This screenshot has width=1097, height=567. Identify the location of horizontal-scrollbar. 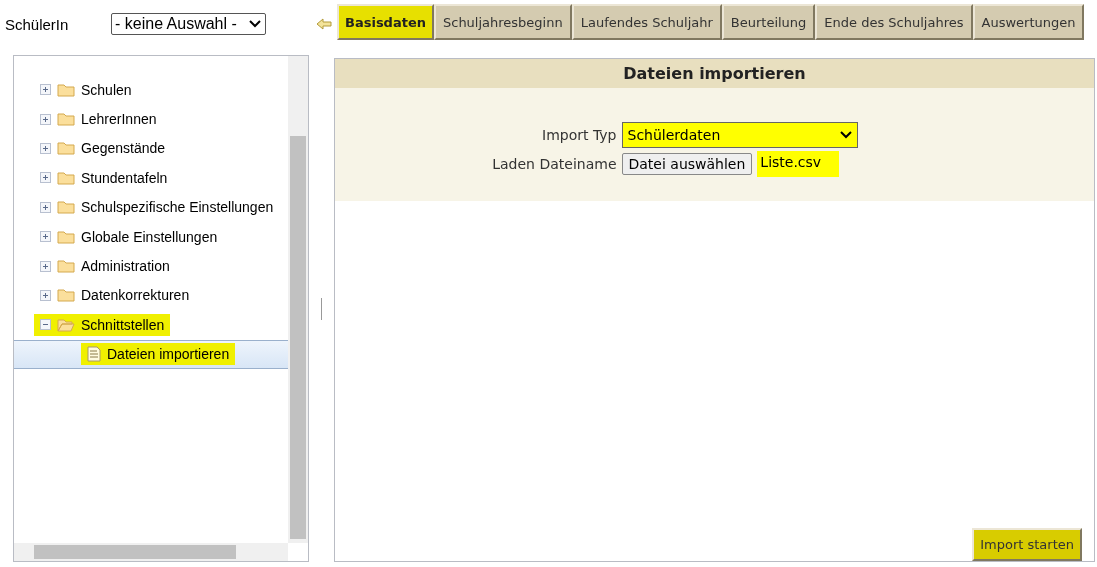
(151, 552).